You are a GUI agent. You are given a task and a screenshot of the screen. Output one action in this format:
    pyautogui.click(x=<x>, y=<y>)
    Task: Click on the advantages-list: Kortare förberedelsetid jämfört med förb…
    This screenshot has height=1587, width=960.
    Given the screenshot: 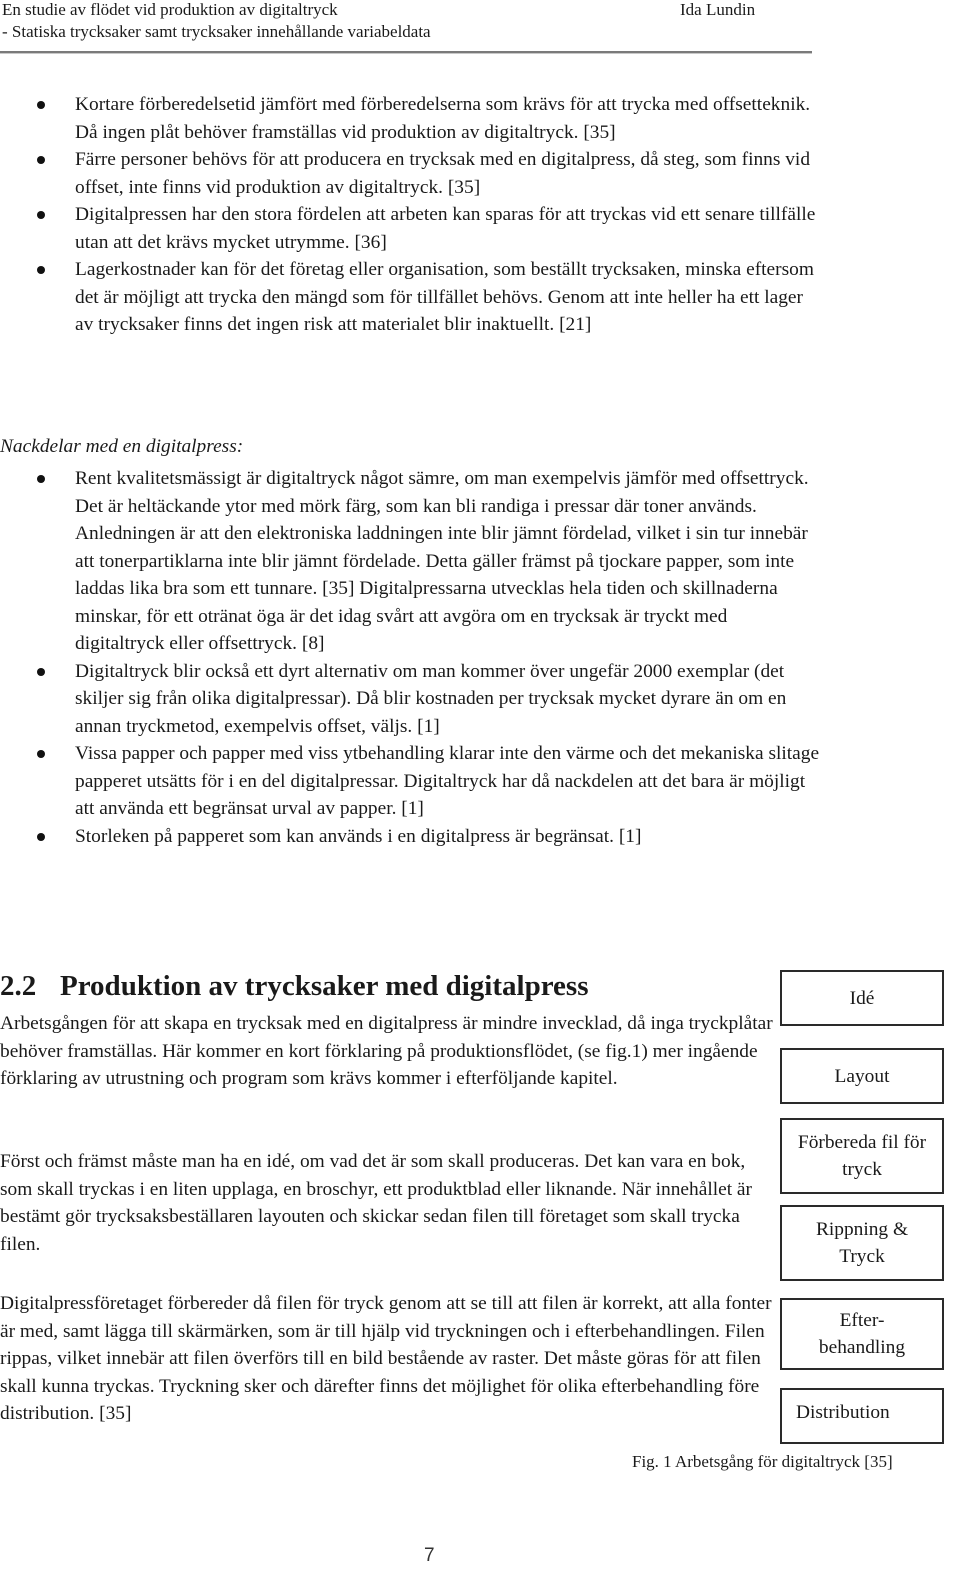 What is the action you would take?
    pyautogui.click(x=410, y=215)
    